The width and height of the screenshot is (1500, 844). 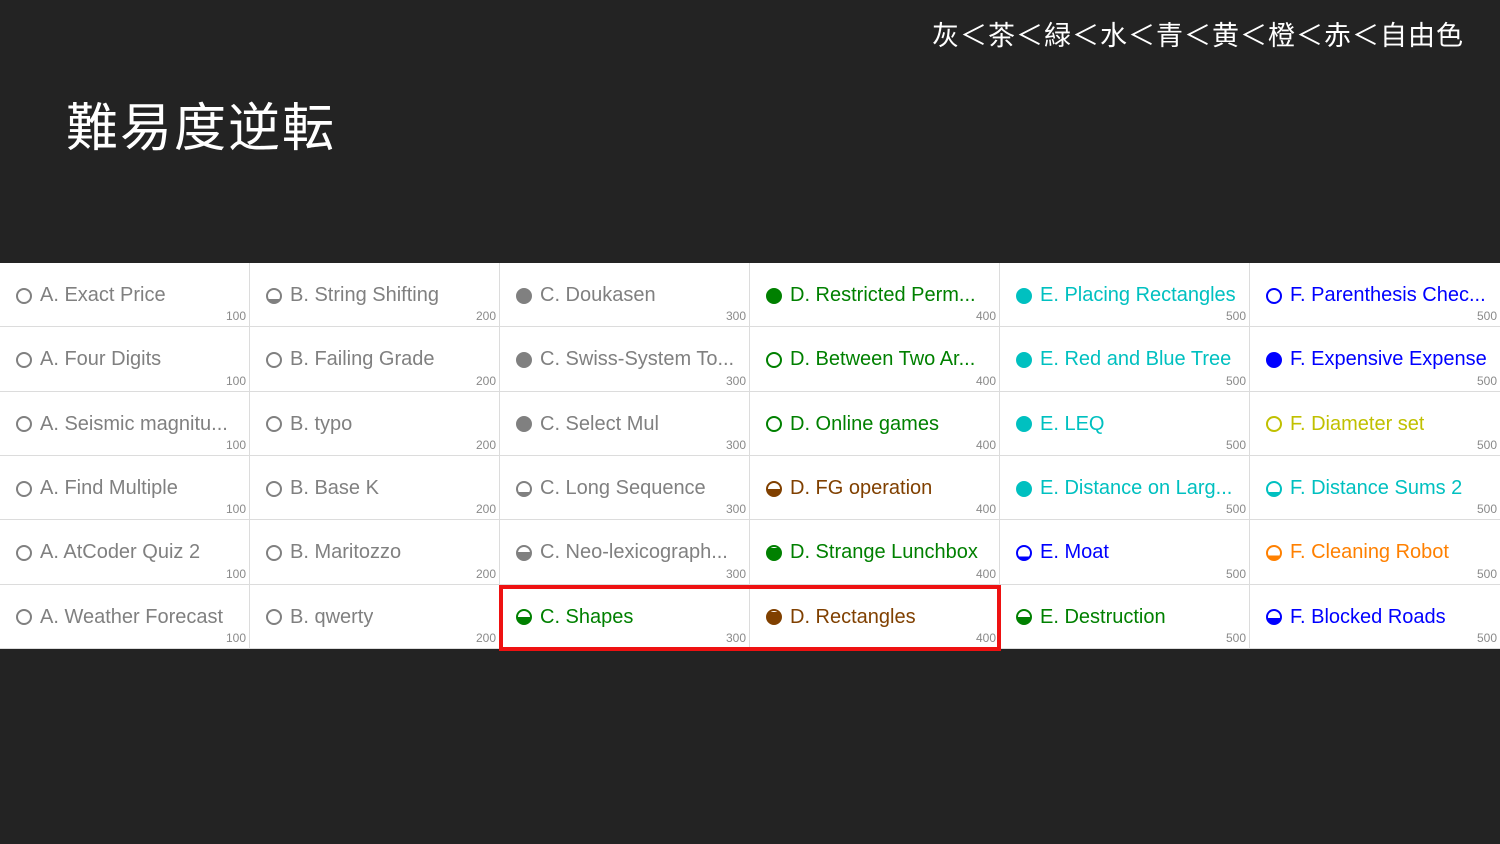 I want to click on problem-link: F. Diameter set, so click(x=1376, y=424).